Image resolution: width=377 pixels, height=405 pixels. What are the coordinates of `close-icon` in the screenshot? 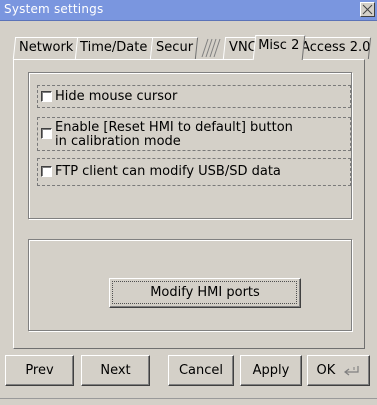 It's located at (367, 9).